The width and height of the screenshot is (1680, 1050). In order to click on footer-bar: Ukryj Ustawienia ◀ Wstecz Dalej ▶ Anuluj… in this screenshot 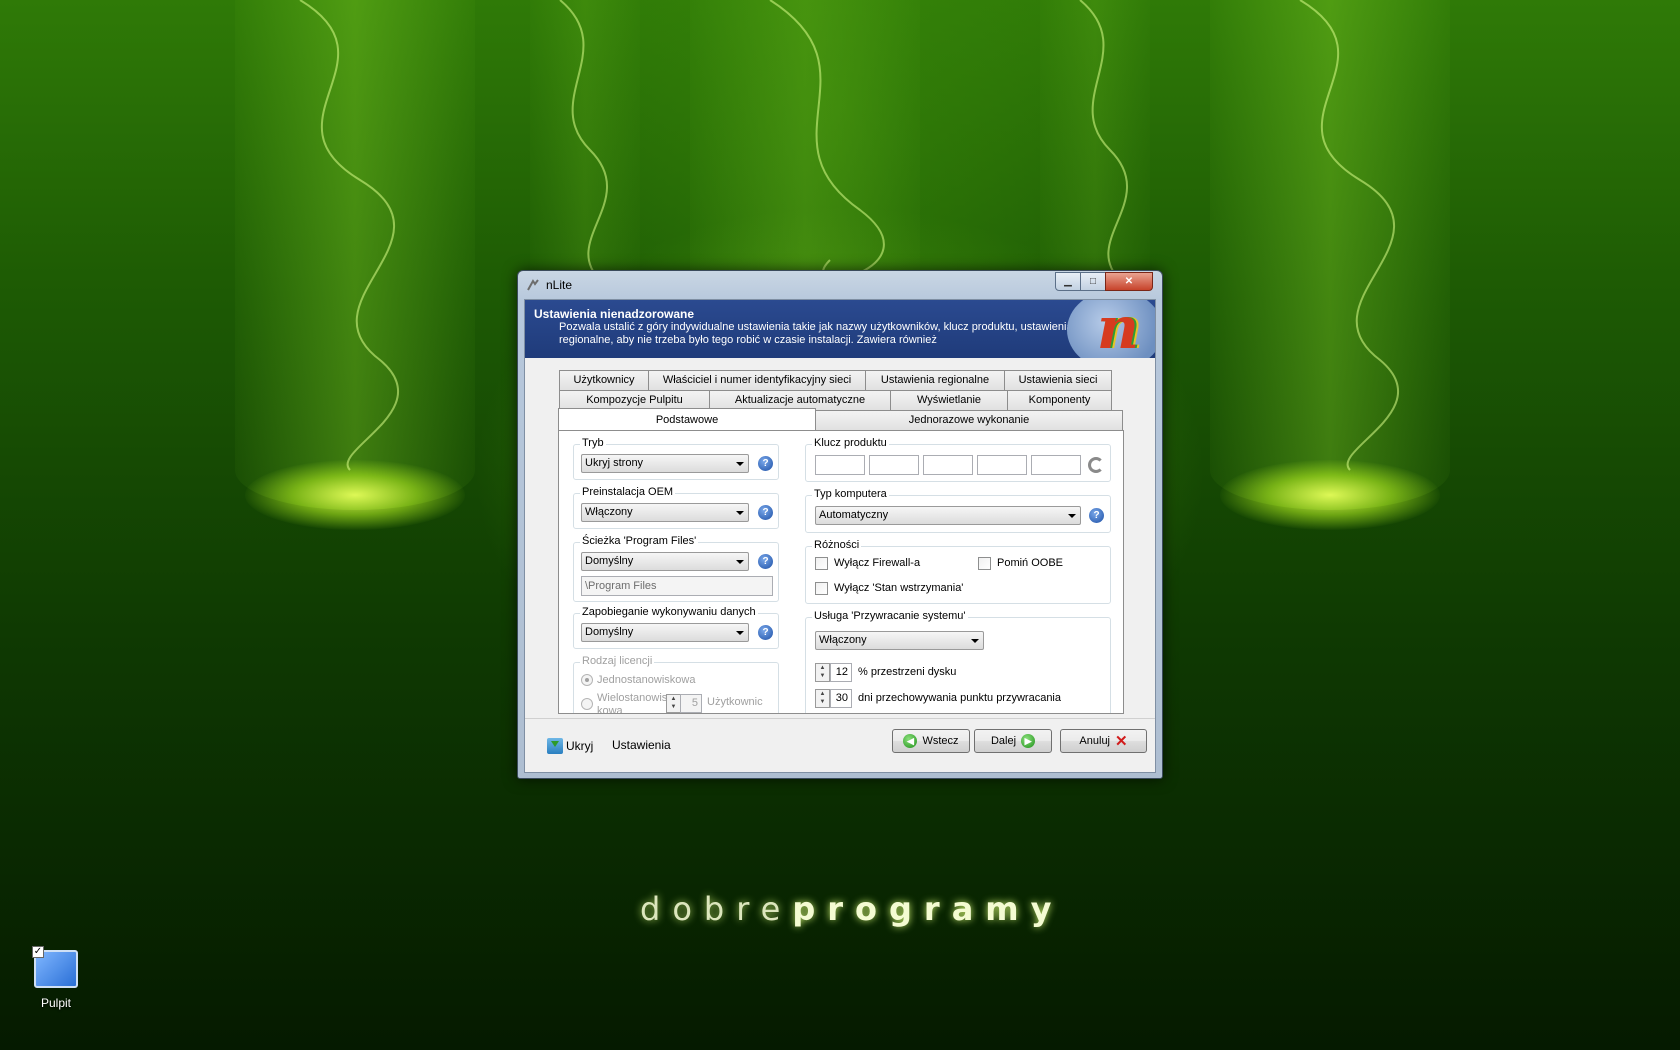, I will do `click(840, 745)`.